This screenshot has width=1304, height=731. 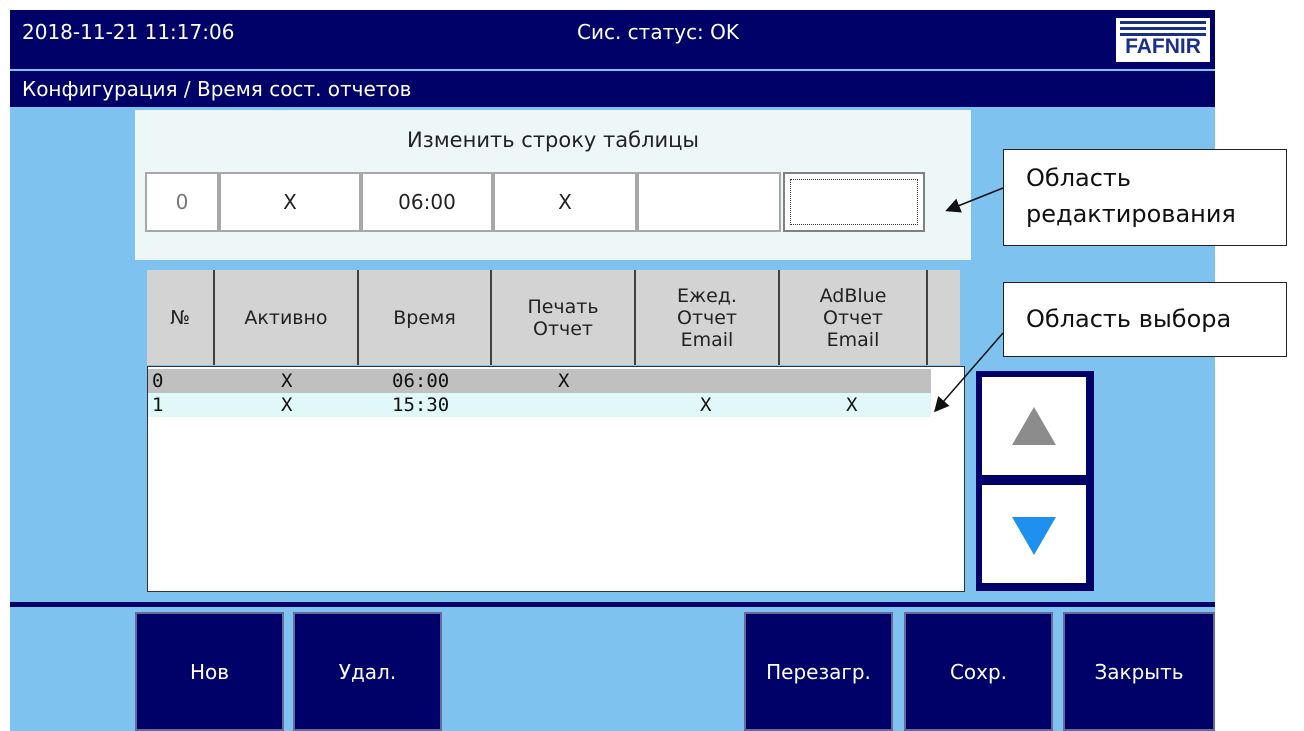 What do you see at coordinates (553, 140) in the screenshot?
I see `edit-area-title: Изменить строку таблицы` at bounding box center [553, 140].